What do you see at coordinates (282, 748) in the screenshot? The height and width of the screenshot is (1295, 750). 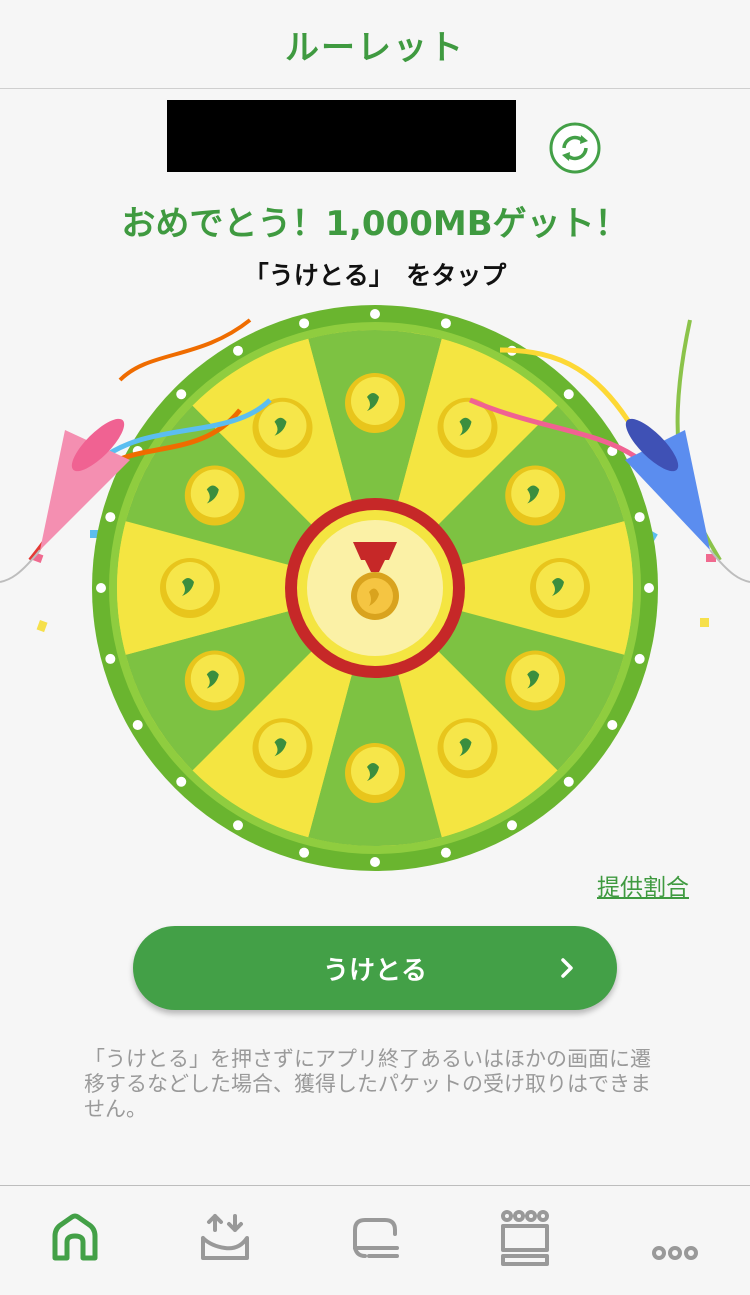 I see `prize-medal-icon` at bounding box center [282, 748].